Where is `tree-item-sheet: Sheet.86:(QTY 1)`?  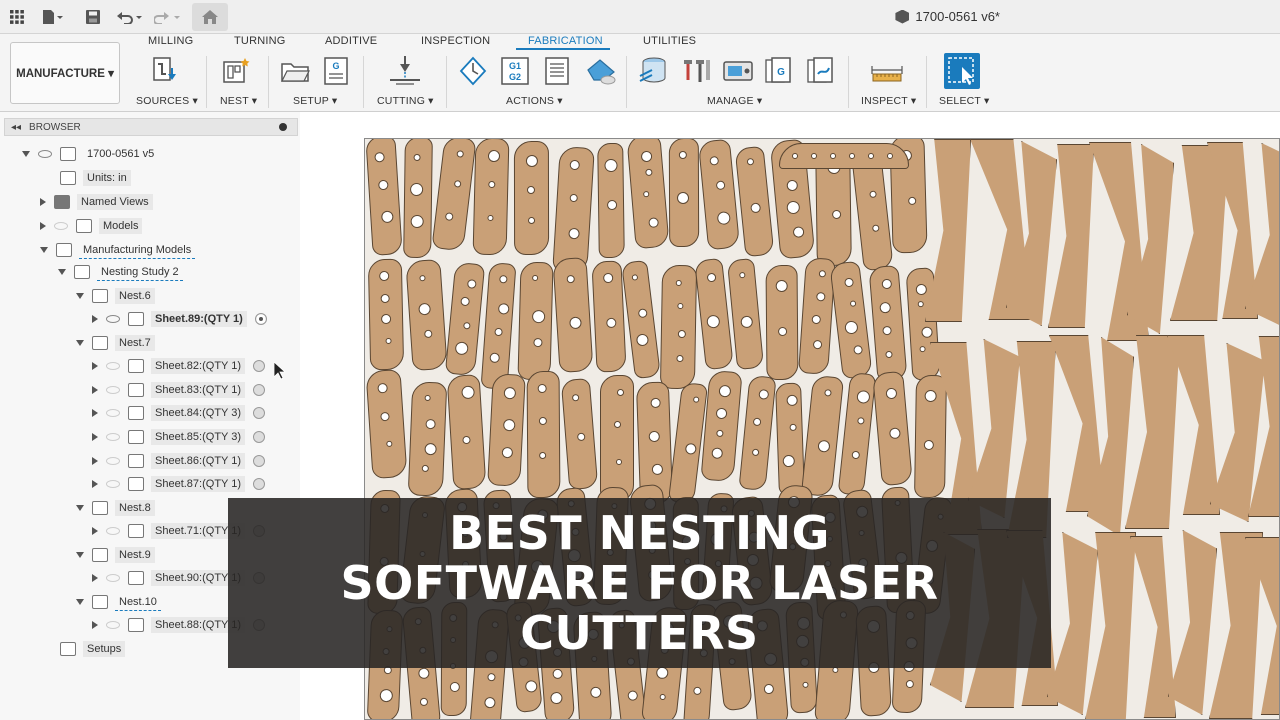
tree-item-sheet: Sheet.86:(QTY 1) is located at coordinates (179, 461).